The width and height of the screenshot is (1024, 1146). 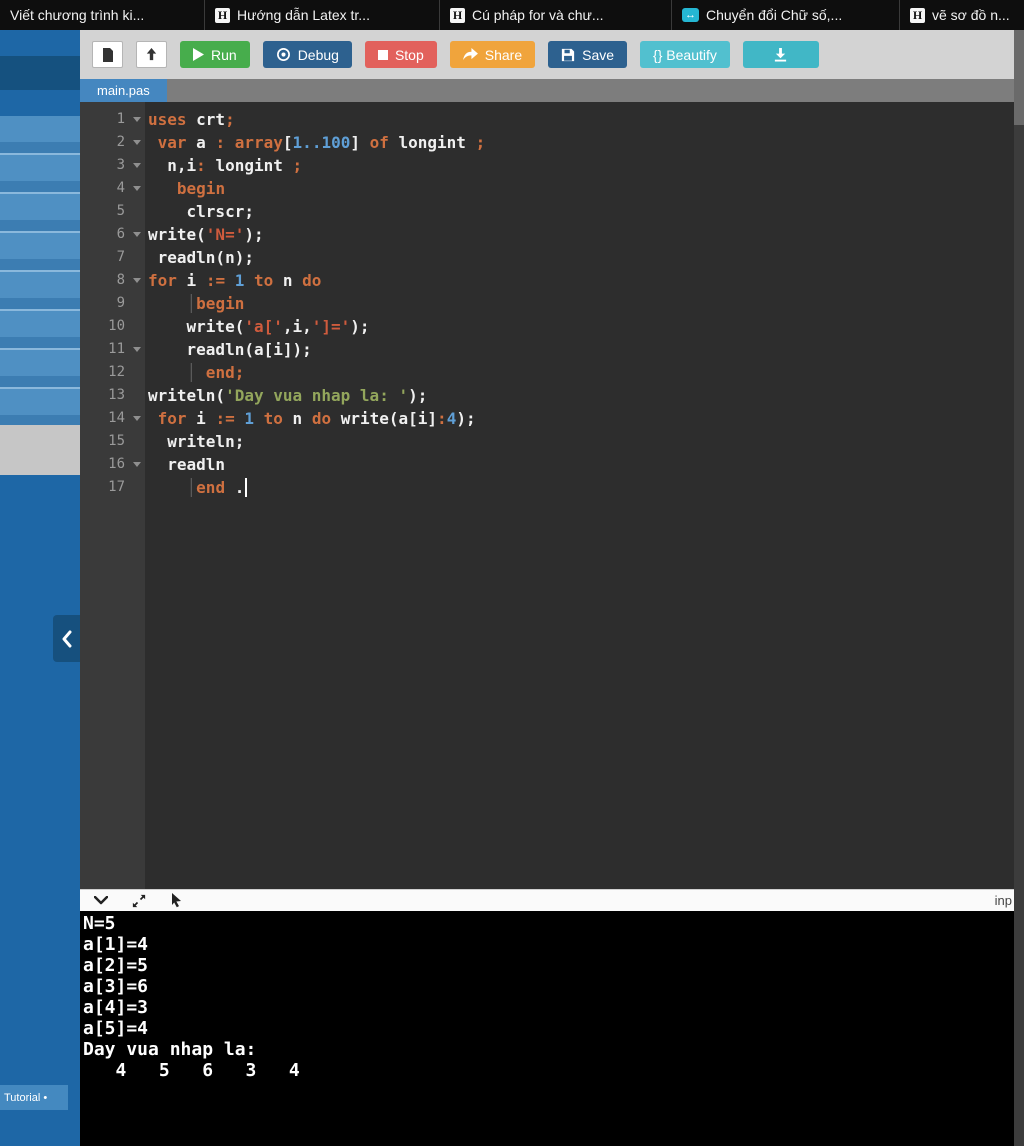 I want to click on left-sidebar: Tutorial •, so click(x=40, y=588).